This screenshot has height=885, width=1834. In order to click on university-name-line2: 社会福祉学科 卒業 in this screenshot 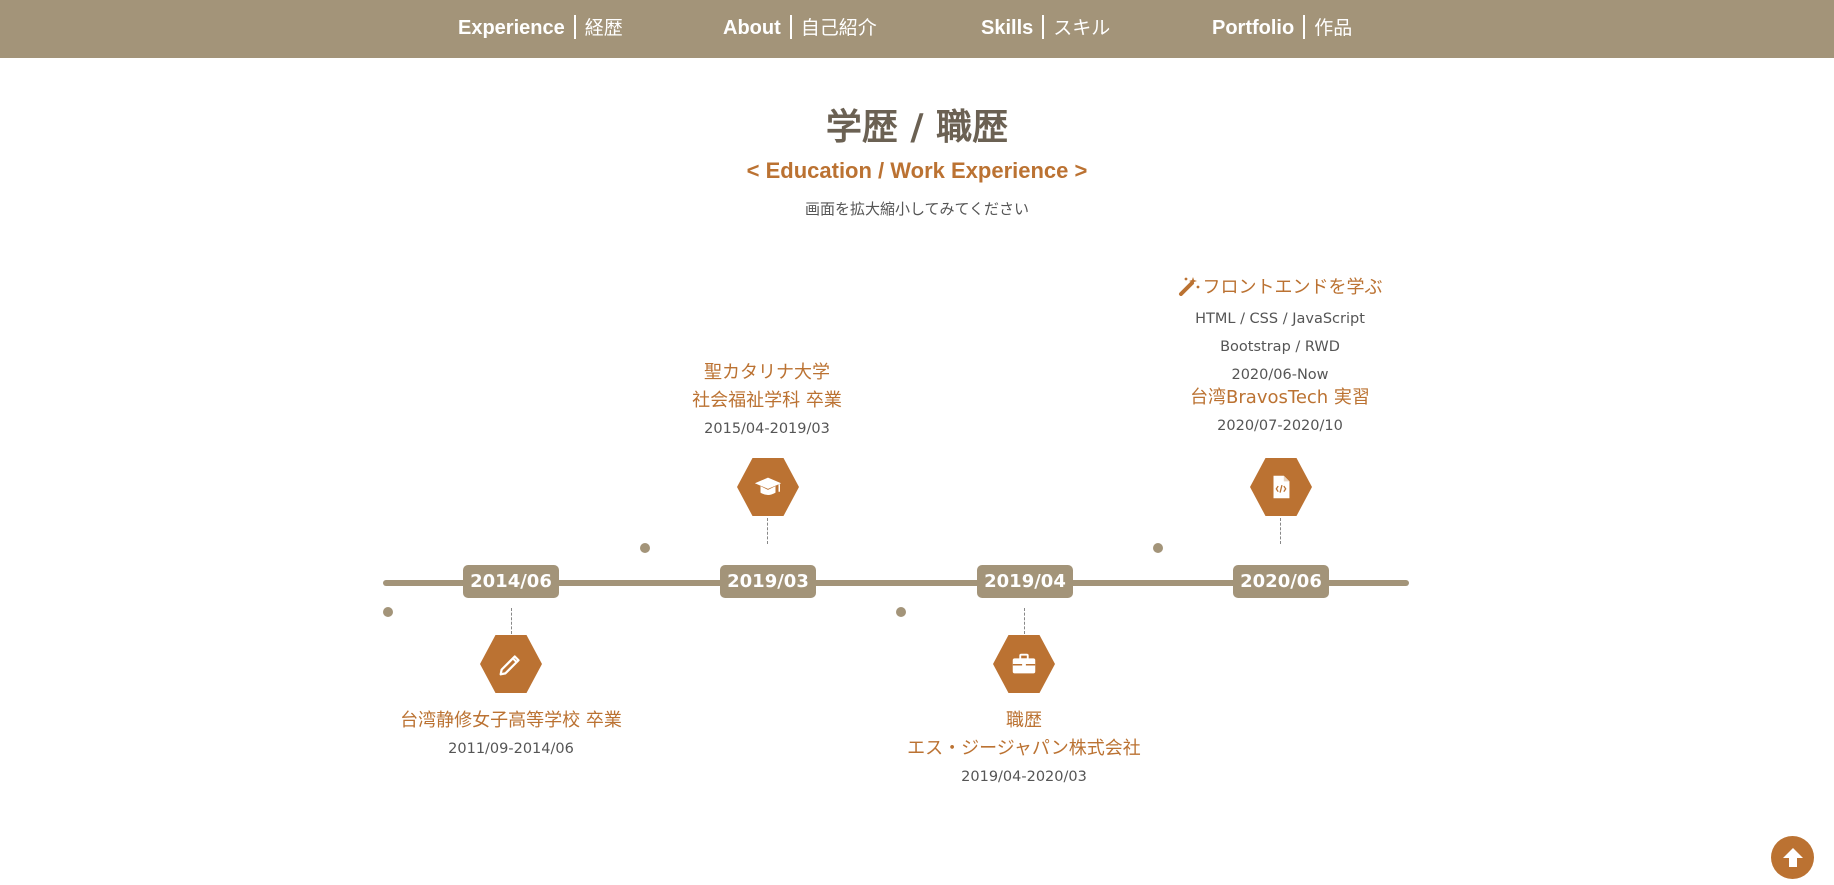, I will do `click(767, 400)`.